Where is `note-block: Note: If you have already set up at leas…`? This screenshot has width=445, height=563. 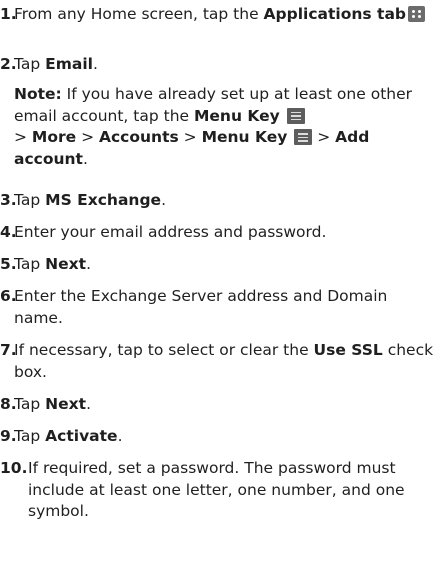
note-block: Note: If you have already set up at leas… is located at coordinates (227, 127).